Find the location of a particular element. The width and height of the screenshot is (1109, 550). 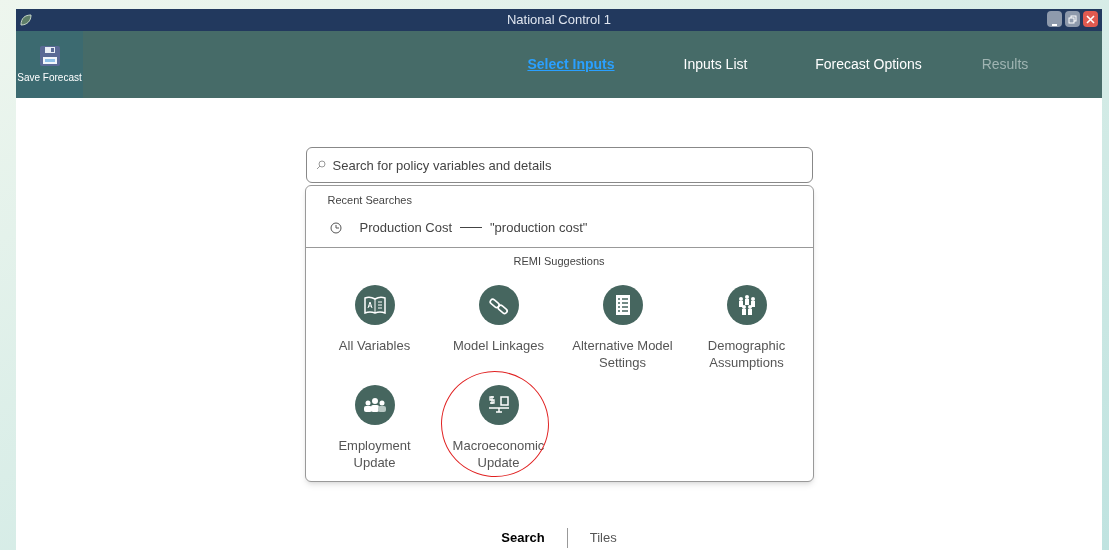

suggestion-tile: Macroeconomic Update is located at coordinates (498, 428).